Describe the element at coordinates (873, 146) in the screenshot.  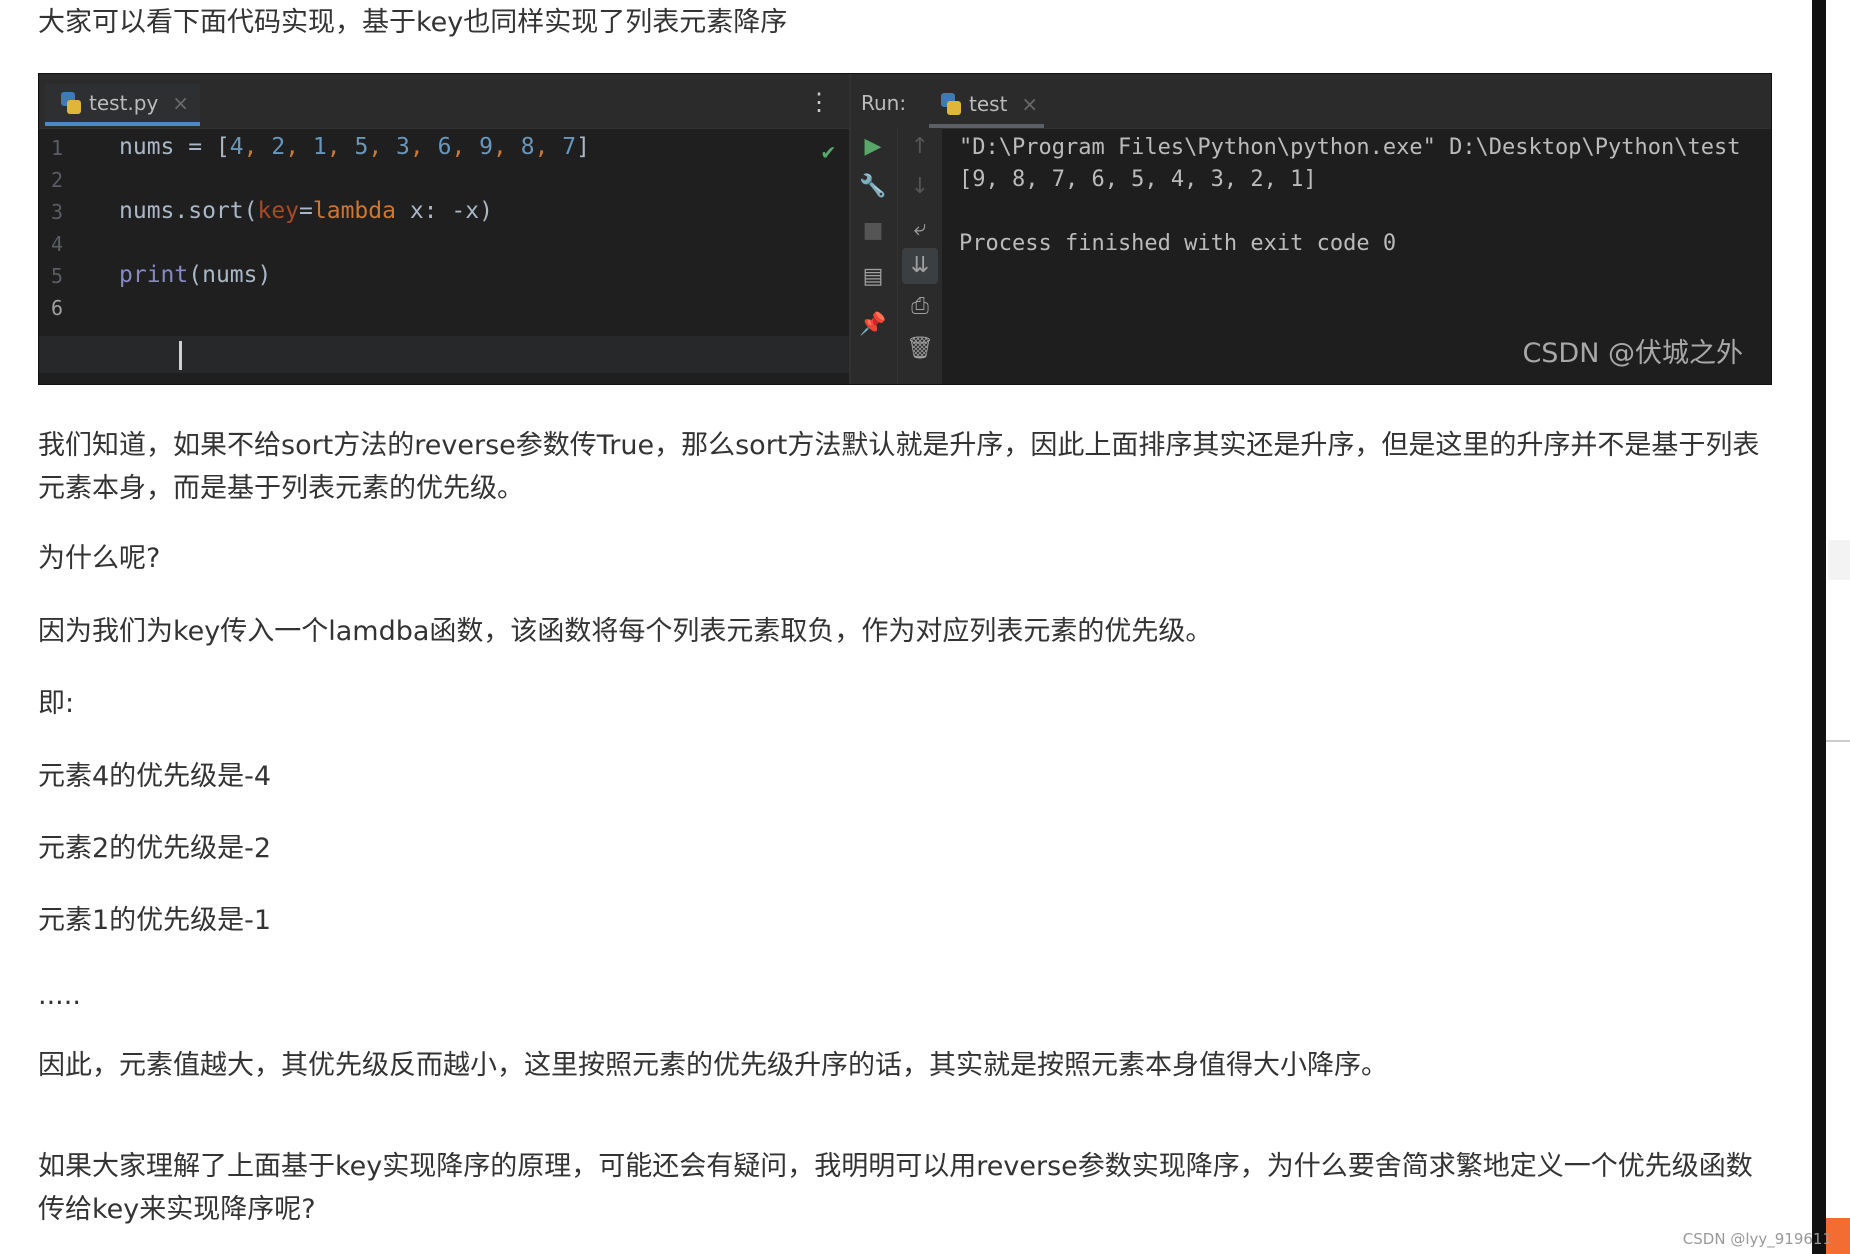
I see `play-icon: ▶` at that location.